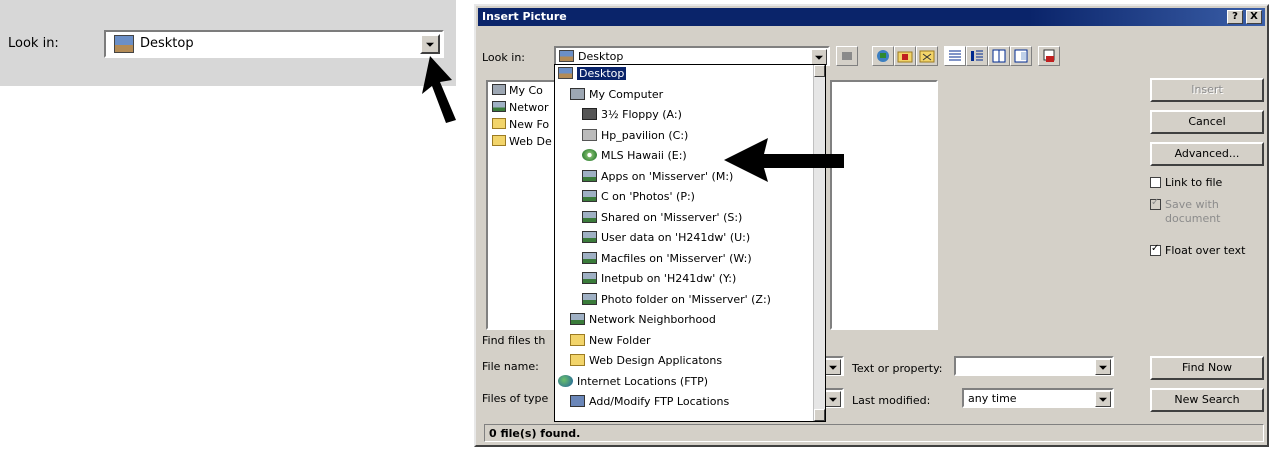 The width and height of the screenshot is (1273, 449). What do you see at coordinates (874, 433) in the screenshot?
I see `status-bar: 0 file(s) found.` at bounding box center [874, 433].